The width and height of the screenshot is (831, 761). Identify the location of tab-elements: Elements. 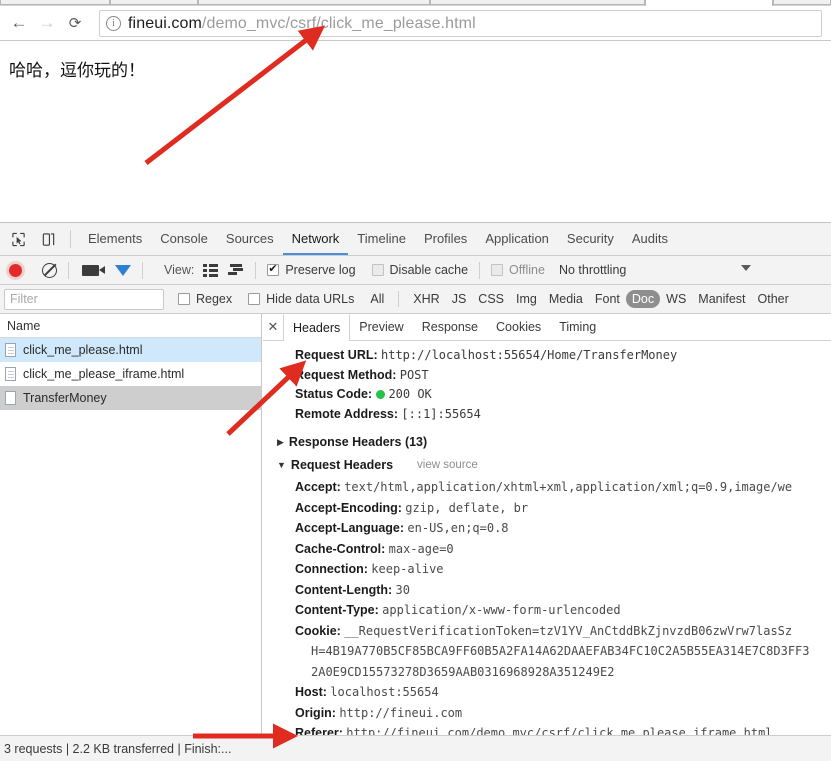
(115, 239).